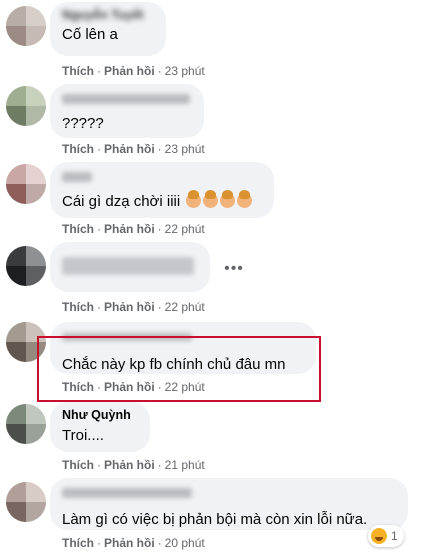 The width and height of the screenshot is (426, 557). I want to click on comment-actions: Thích · Phản hồi · 21 phút, so click(133, 465).